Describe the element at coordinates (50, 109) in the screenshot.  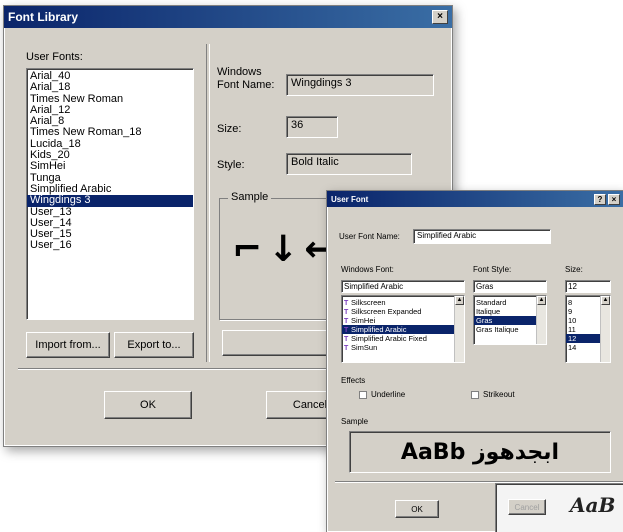
I see `list-item-label: Arial_12` at that location.